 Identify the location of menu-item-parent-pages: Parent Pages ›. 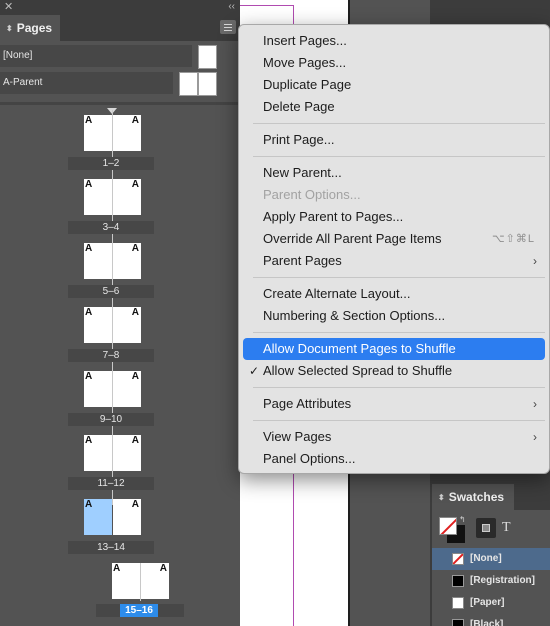
(394, 261).